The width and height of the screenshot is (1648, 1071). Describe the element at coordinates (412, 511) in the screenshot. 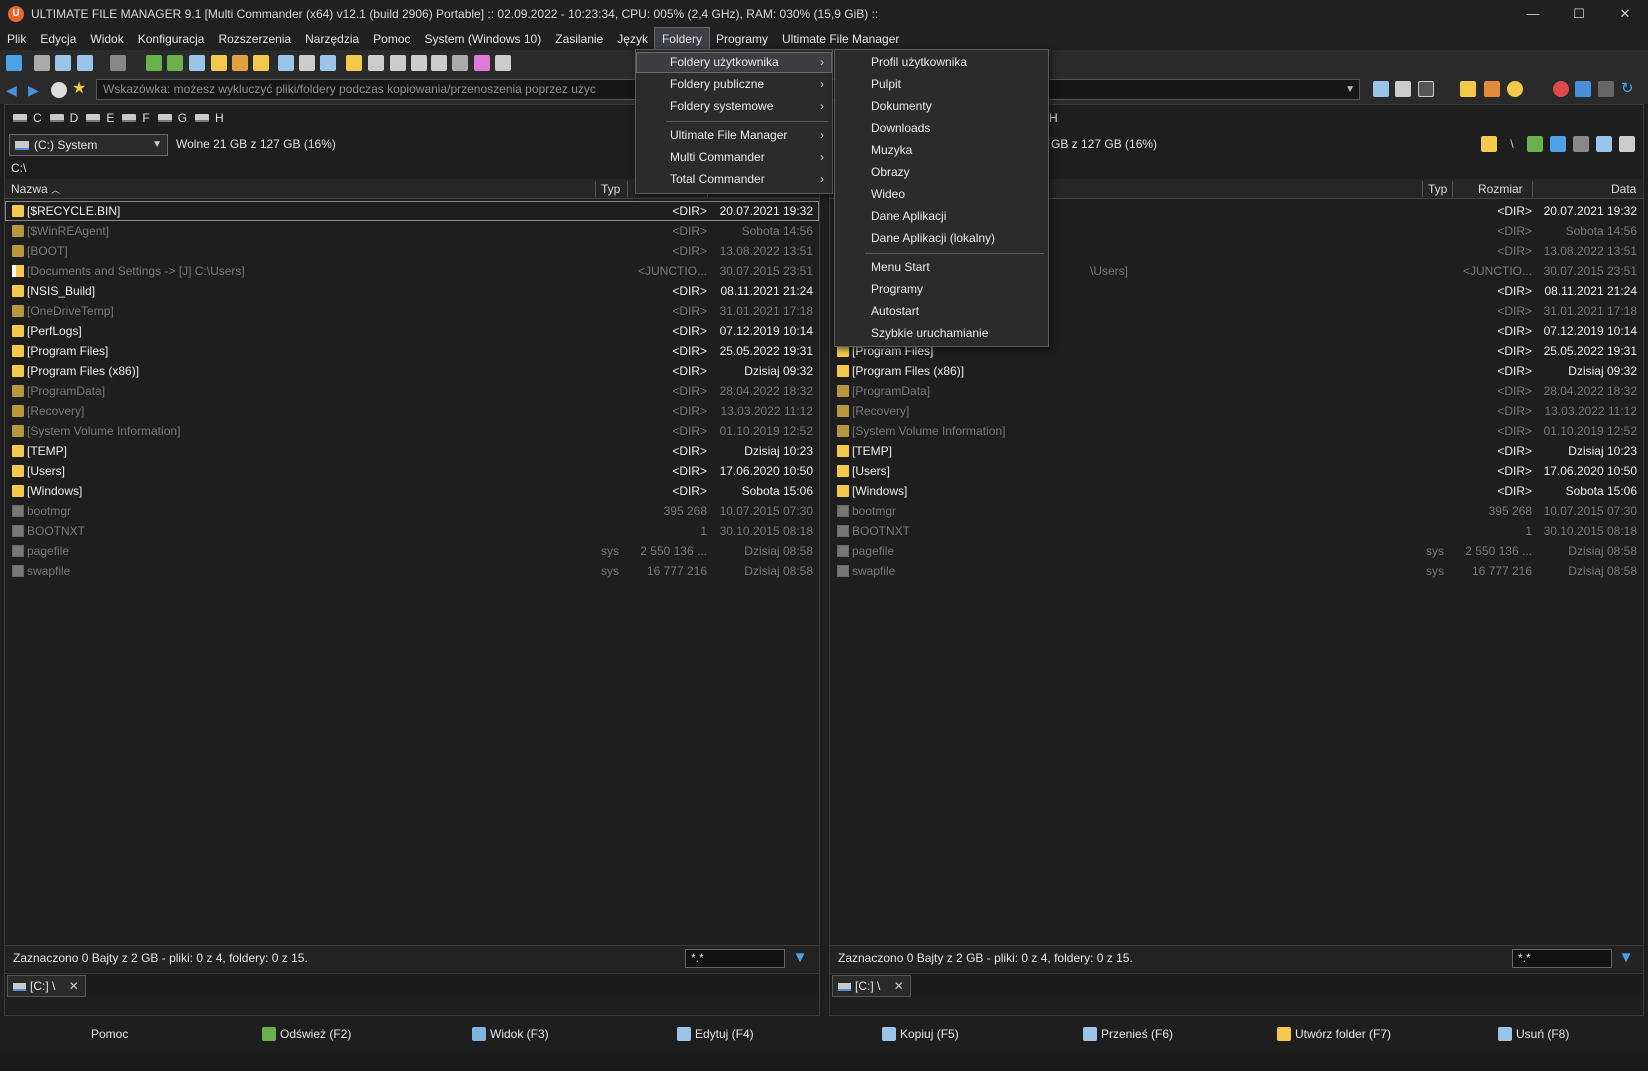

I see `table-row: bootmgr 395 268 10.07.2015 07:30` at that location.